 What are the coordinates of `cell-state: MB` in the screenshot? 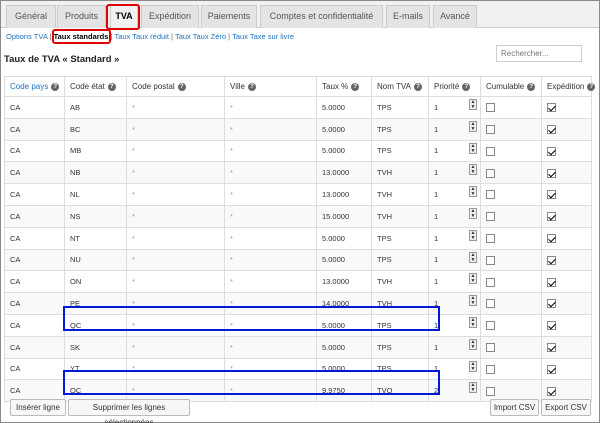 It's located at (95, 151).